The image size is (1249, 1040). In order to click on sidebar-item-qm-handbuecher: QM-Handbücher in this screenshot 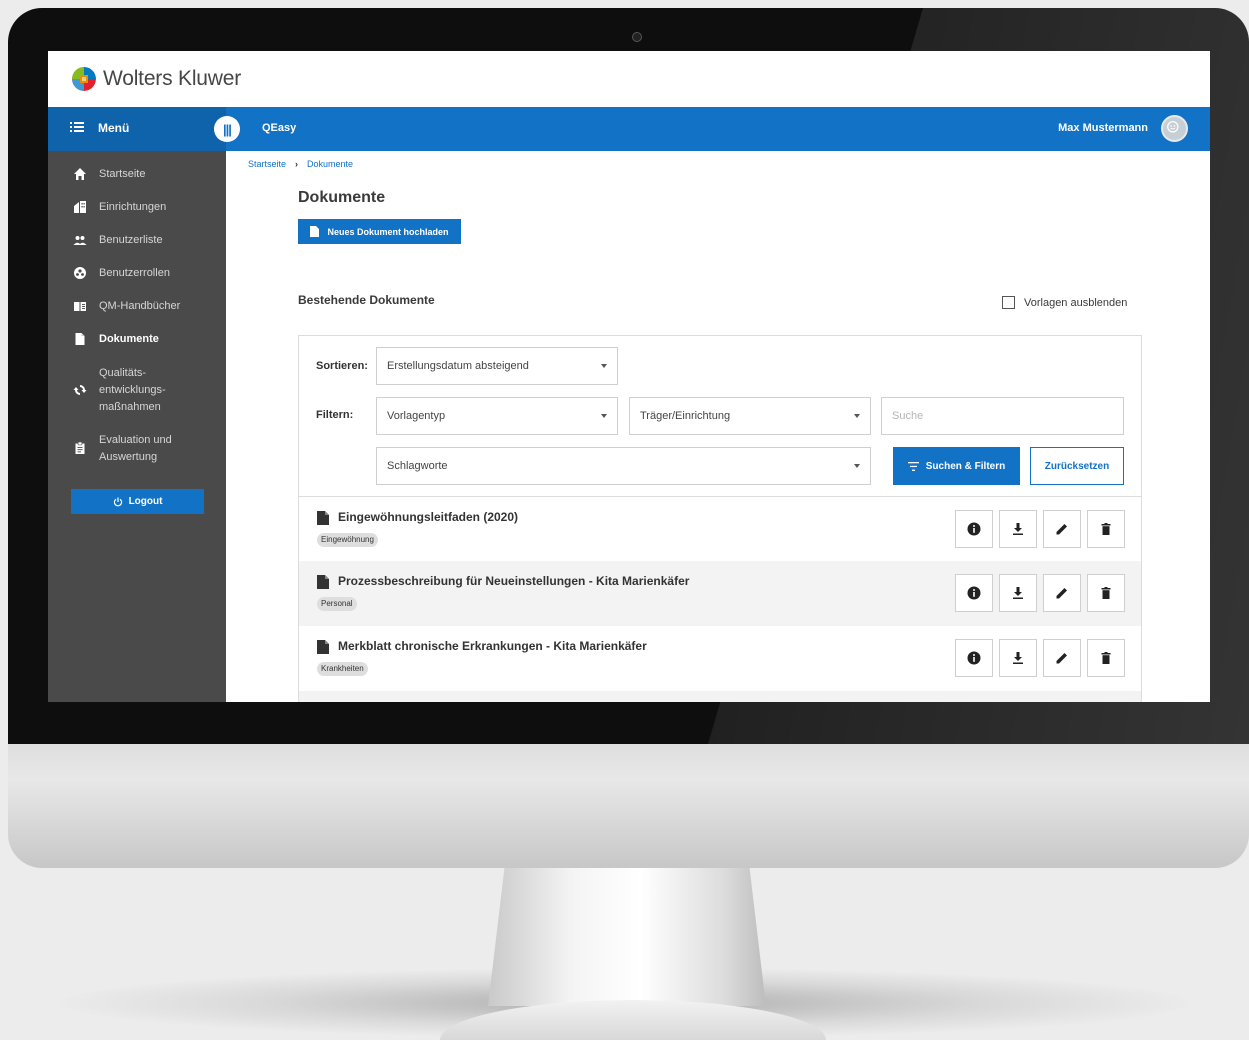, I will do `click(137, 306)`.